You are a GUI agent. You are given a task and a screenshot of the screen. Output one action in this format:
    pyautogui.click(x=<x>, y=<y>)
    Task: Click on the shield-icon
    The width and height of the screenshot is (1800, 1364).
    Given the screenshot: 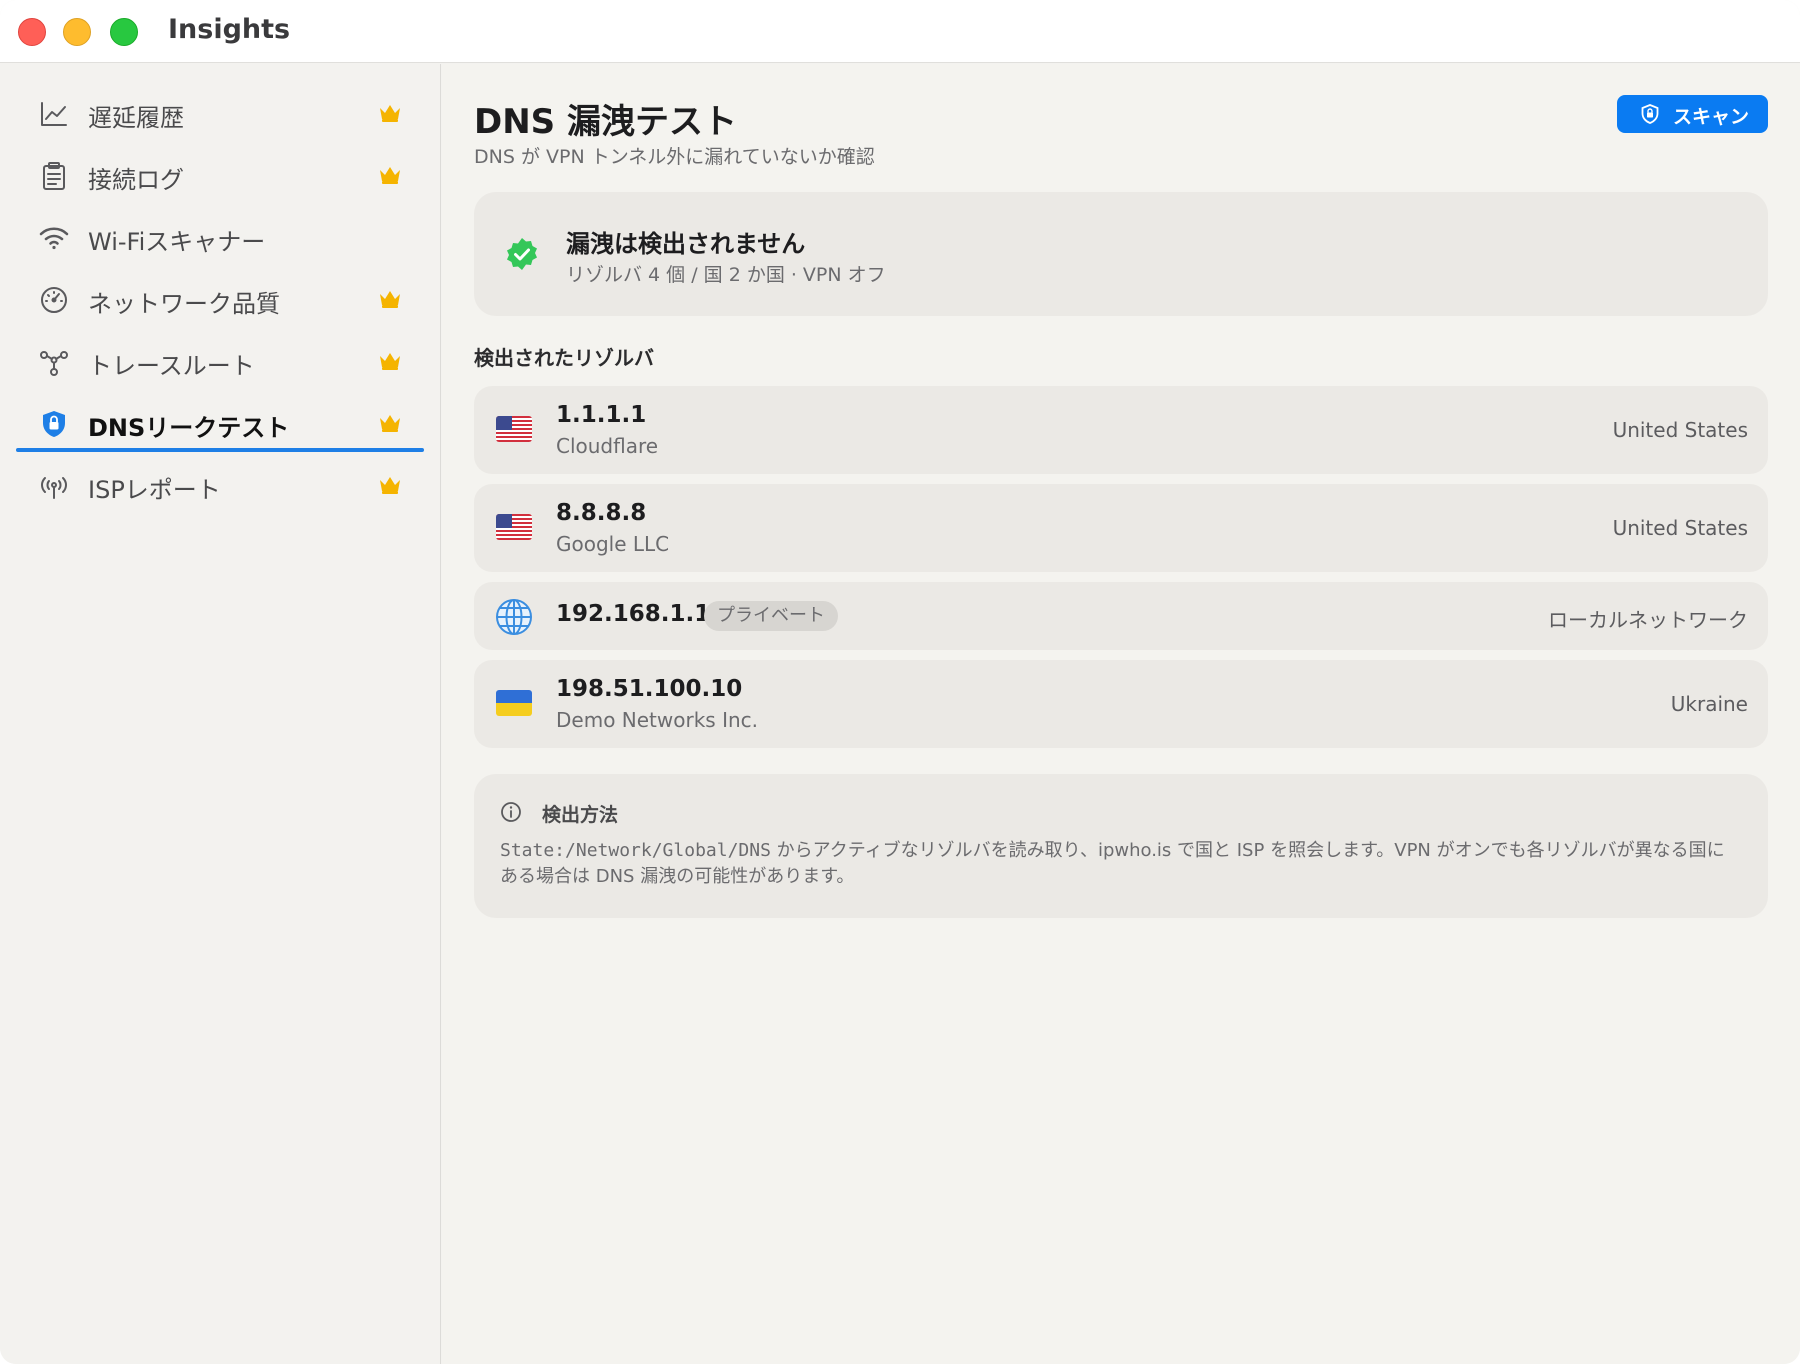 What is the action you would take?
    pyautogui.click(x=1650, y=114)
    